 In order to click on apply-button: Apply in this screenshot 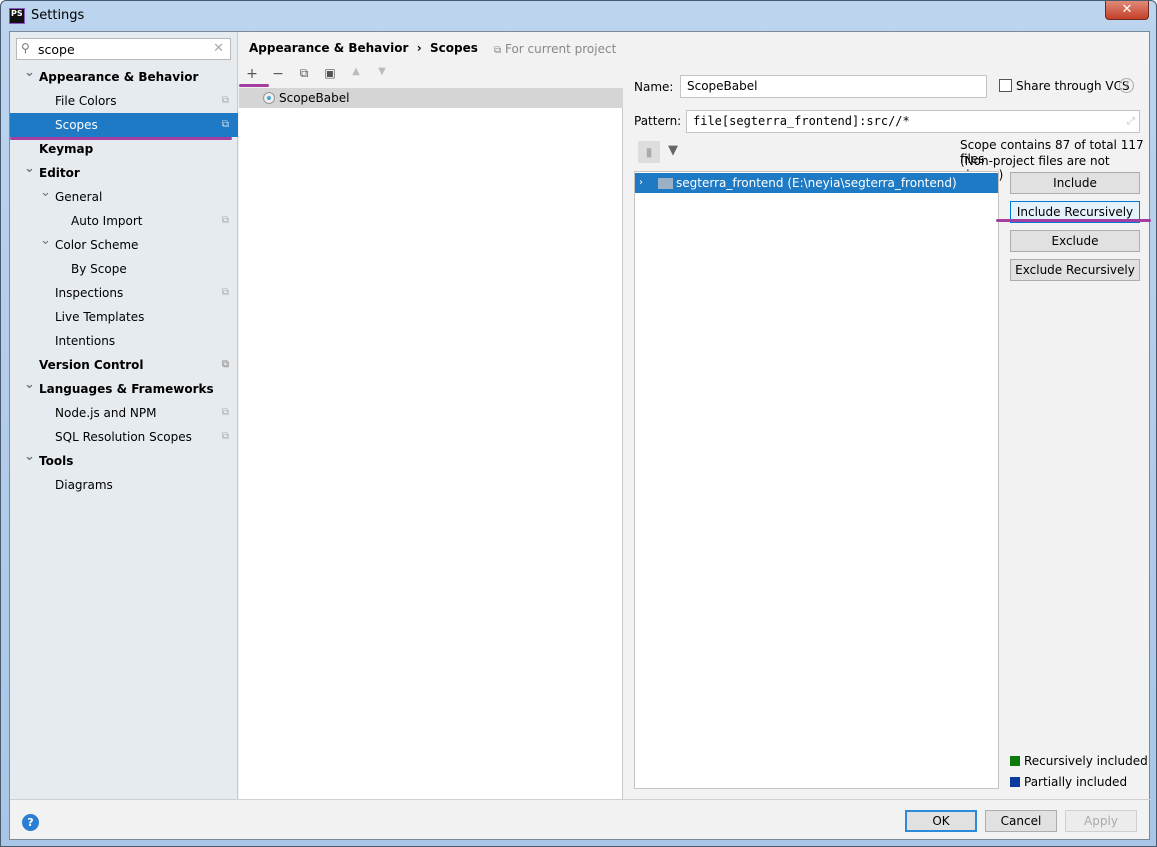, I will do `click(1101, 821)`.